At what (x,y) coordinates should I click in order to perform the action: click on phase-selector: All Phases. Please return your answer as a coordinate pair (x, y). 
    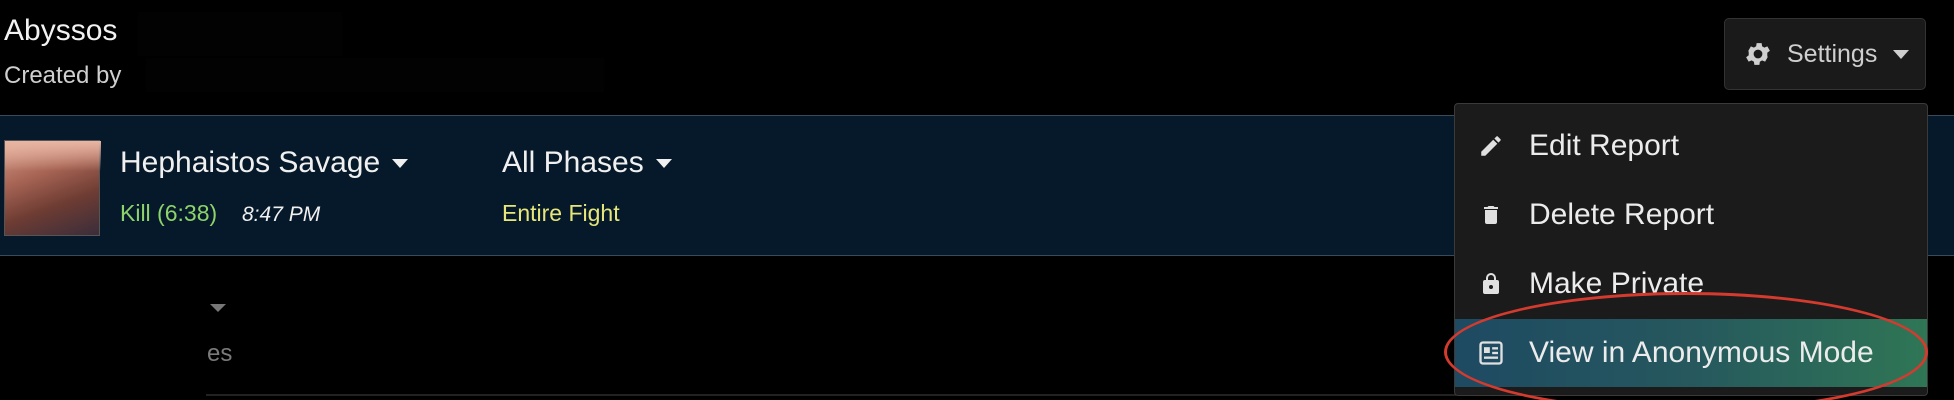
    Looking at the image, I should click on (587, 163).